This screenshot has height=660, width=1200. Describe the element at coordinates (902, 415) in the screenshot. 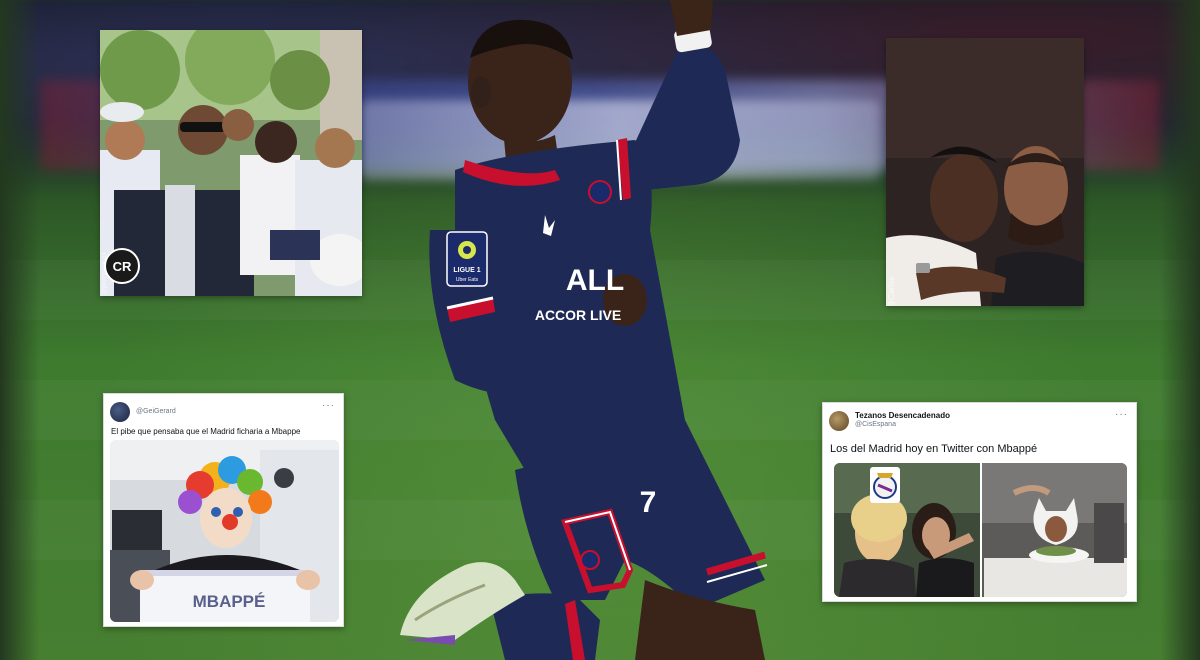

I see `tweet-author-name: Tezanos Desencadenado` at that location.